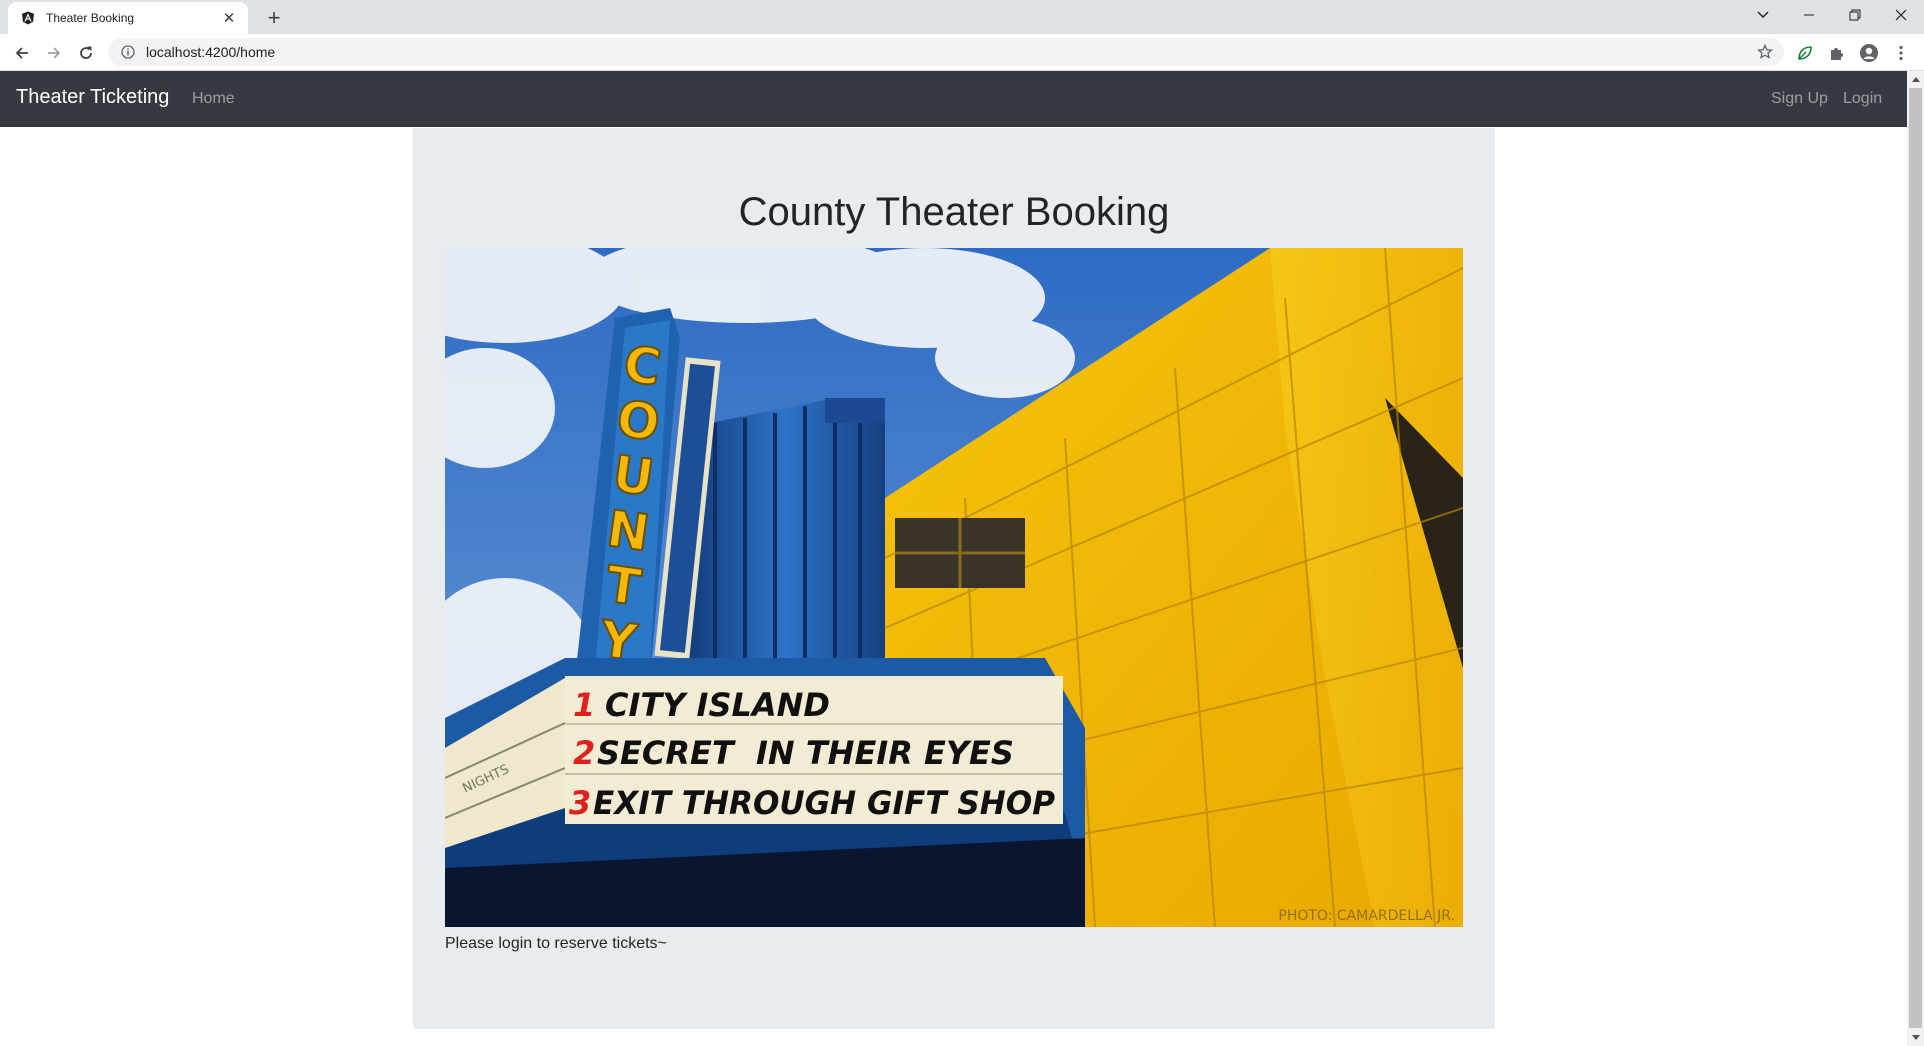 This screenshot has height=1046, width=1924. I want to click on bookmark-star-icon, so click(1765, 52).